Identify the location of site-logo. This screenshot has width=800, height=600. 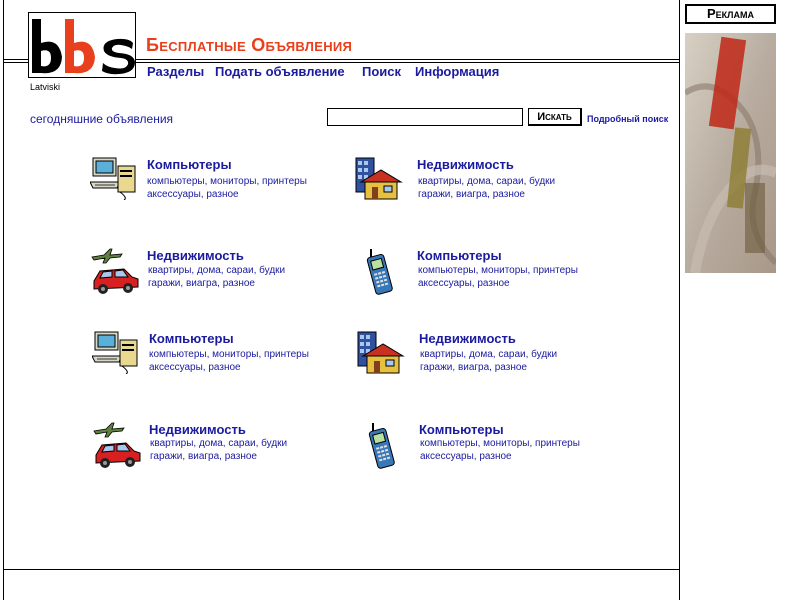
(82, 45).